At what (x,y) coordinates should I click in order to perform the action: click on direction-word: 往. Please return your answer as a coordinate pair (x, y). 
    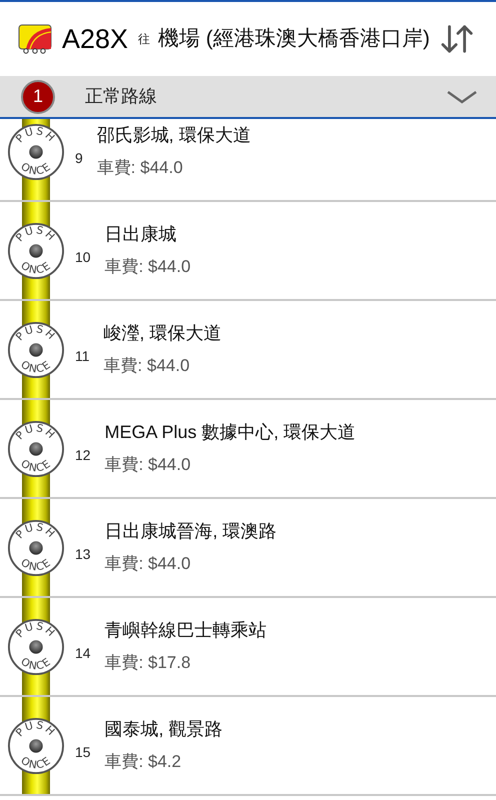
    Looking at the image, I should click on (144, 39).